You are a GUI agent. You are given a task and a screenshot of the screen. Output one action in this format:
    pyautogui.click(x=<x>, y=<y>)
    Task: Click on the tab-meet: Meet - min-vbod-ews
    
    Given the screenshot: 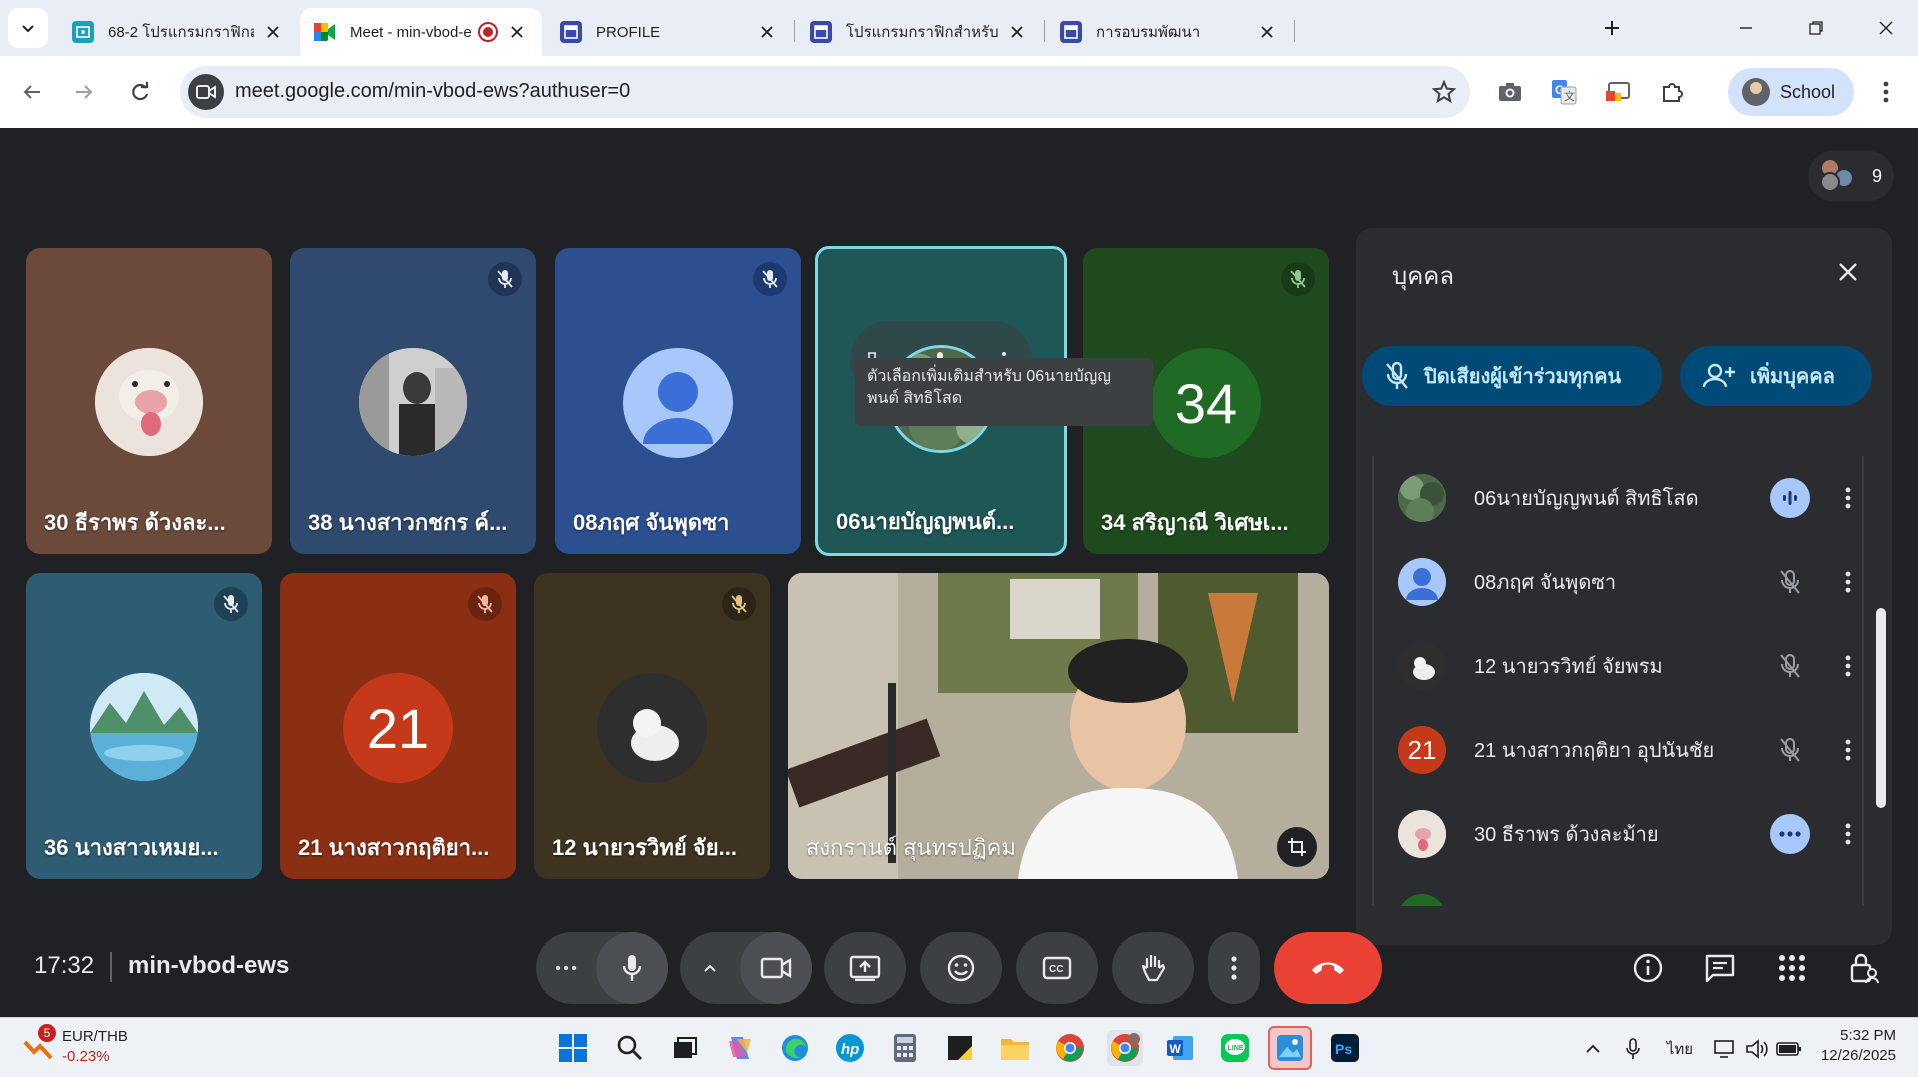 What is the action you would take?
    pyautogui.click(x=421, y=32)
    